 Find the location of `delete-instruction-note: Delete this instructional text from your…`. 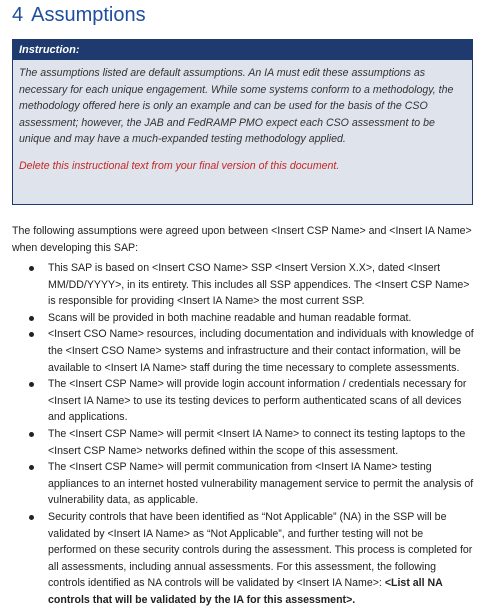

delete-instruction-note: Delete this instructional text from your… is located at coordinates (179, 165).